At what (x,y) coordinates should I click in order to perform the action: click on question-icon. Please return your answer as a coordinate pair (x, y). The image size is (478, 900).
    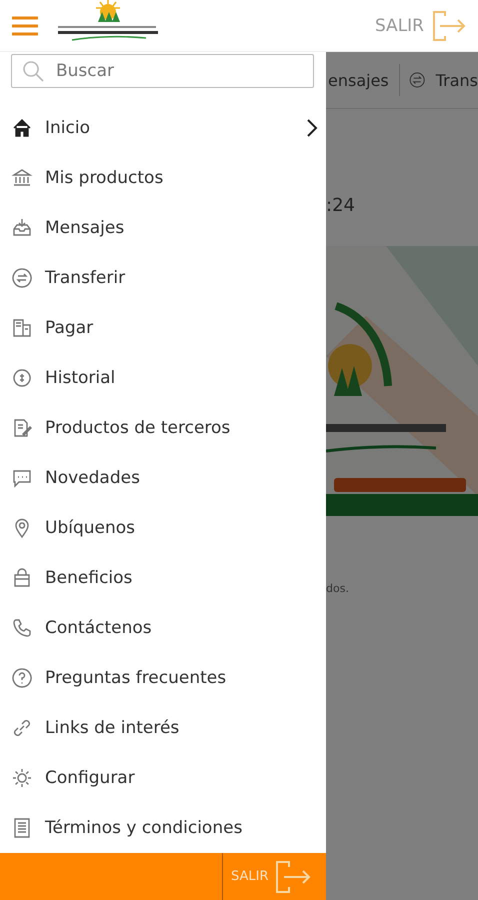
    Looking at the image, I should click on (22, 678).